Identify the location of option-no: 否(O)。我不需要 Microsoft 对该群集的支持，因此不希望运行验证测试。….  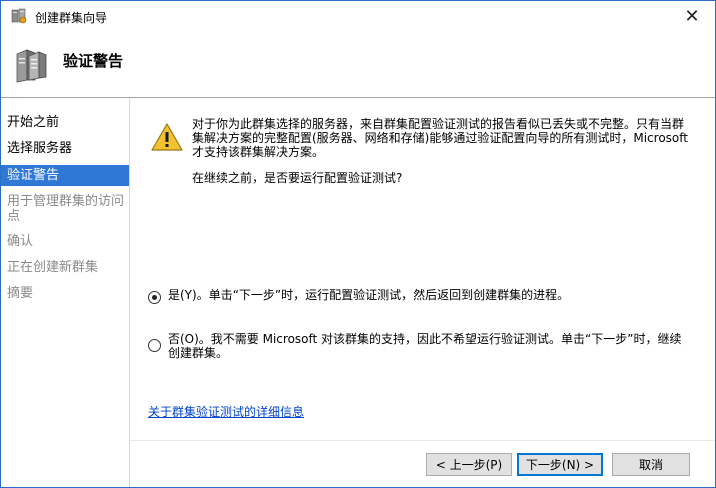
(418, 346).